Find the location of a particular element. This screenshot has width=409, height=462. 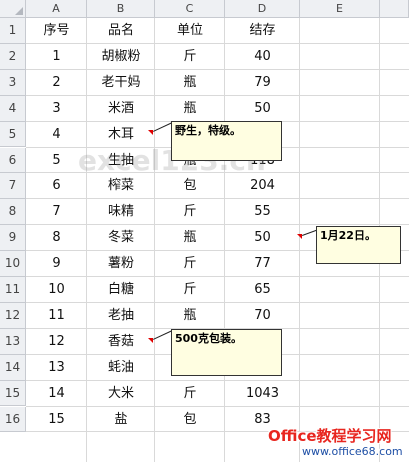

table-cell: 9 is located at coordinates (56, 264).